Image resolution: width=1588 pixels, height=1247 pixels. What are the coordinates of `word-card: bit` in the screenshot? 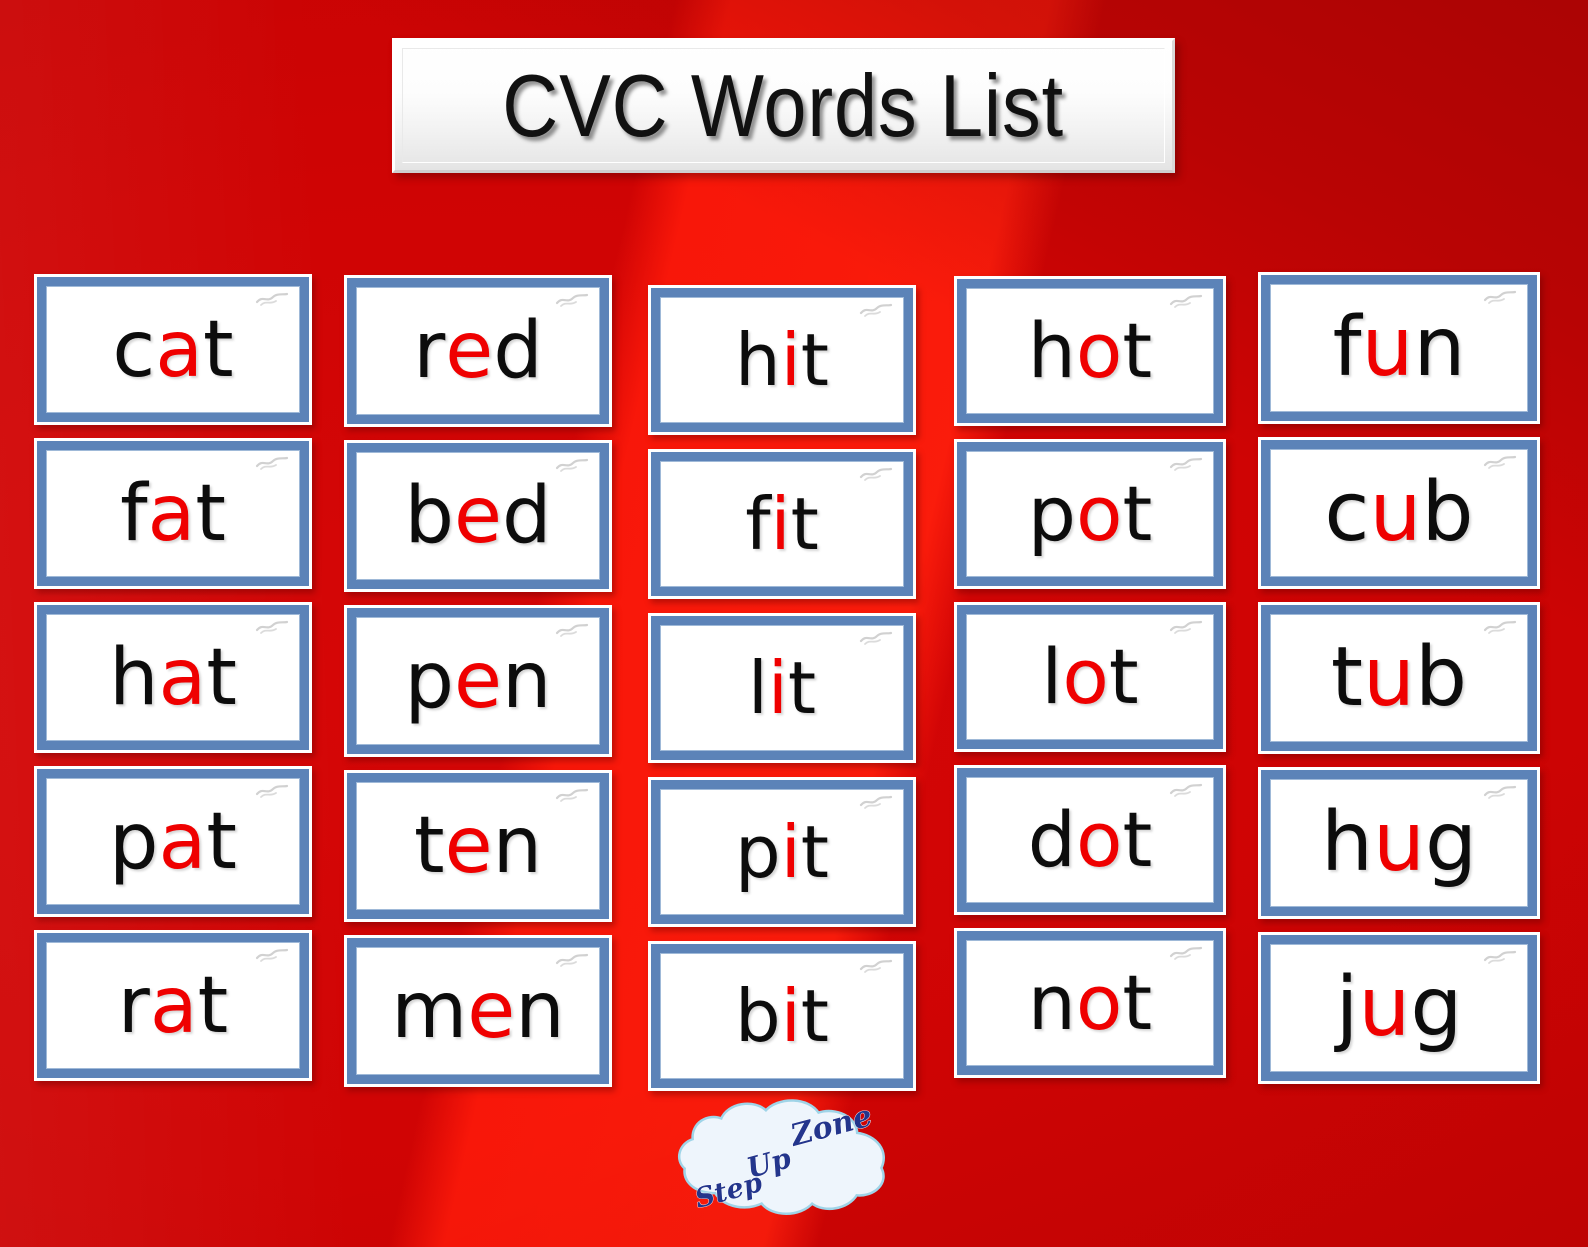 It's located at (782, 1016).